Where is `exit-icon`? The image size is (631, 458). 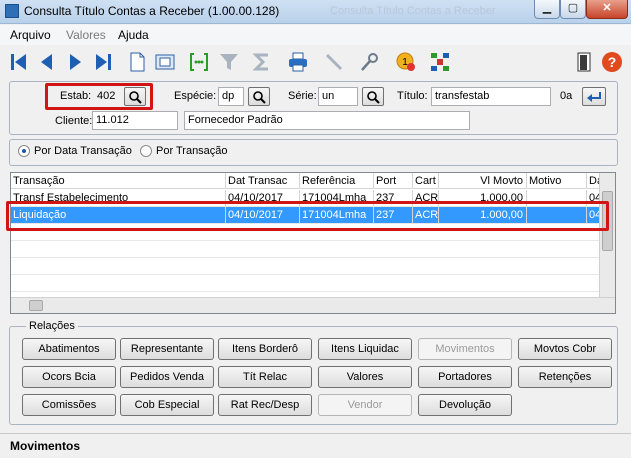
exit-icon is located at coordinates (584, 62).